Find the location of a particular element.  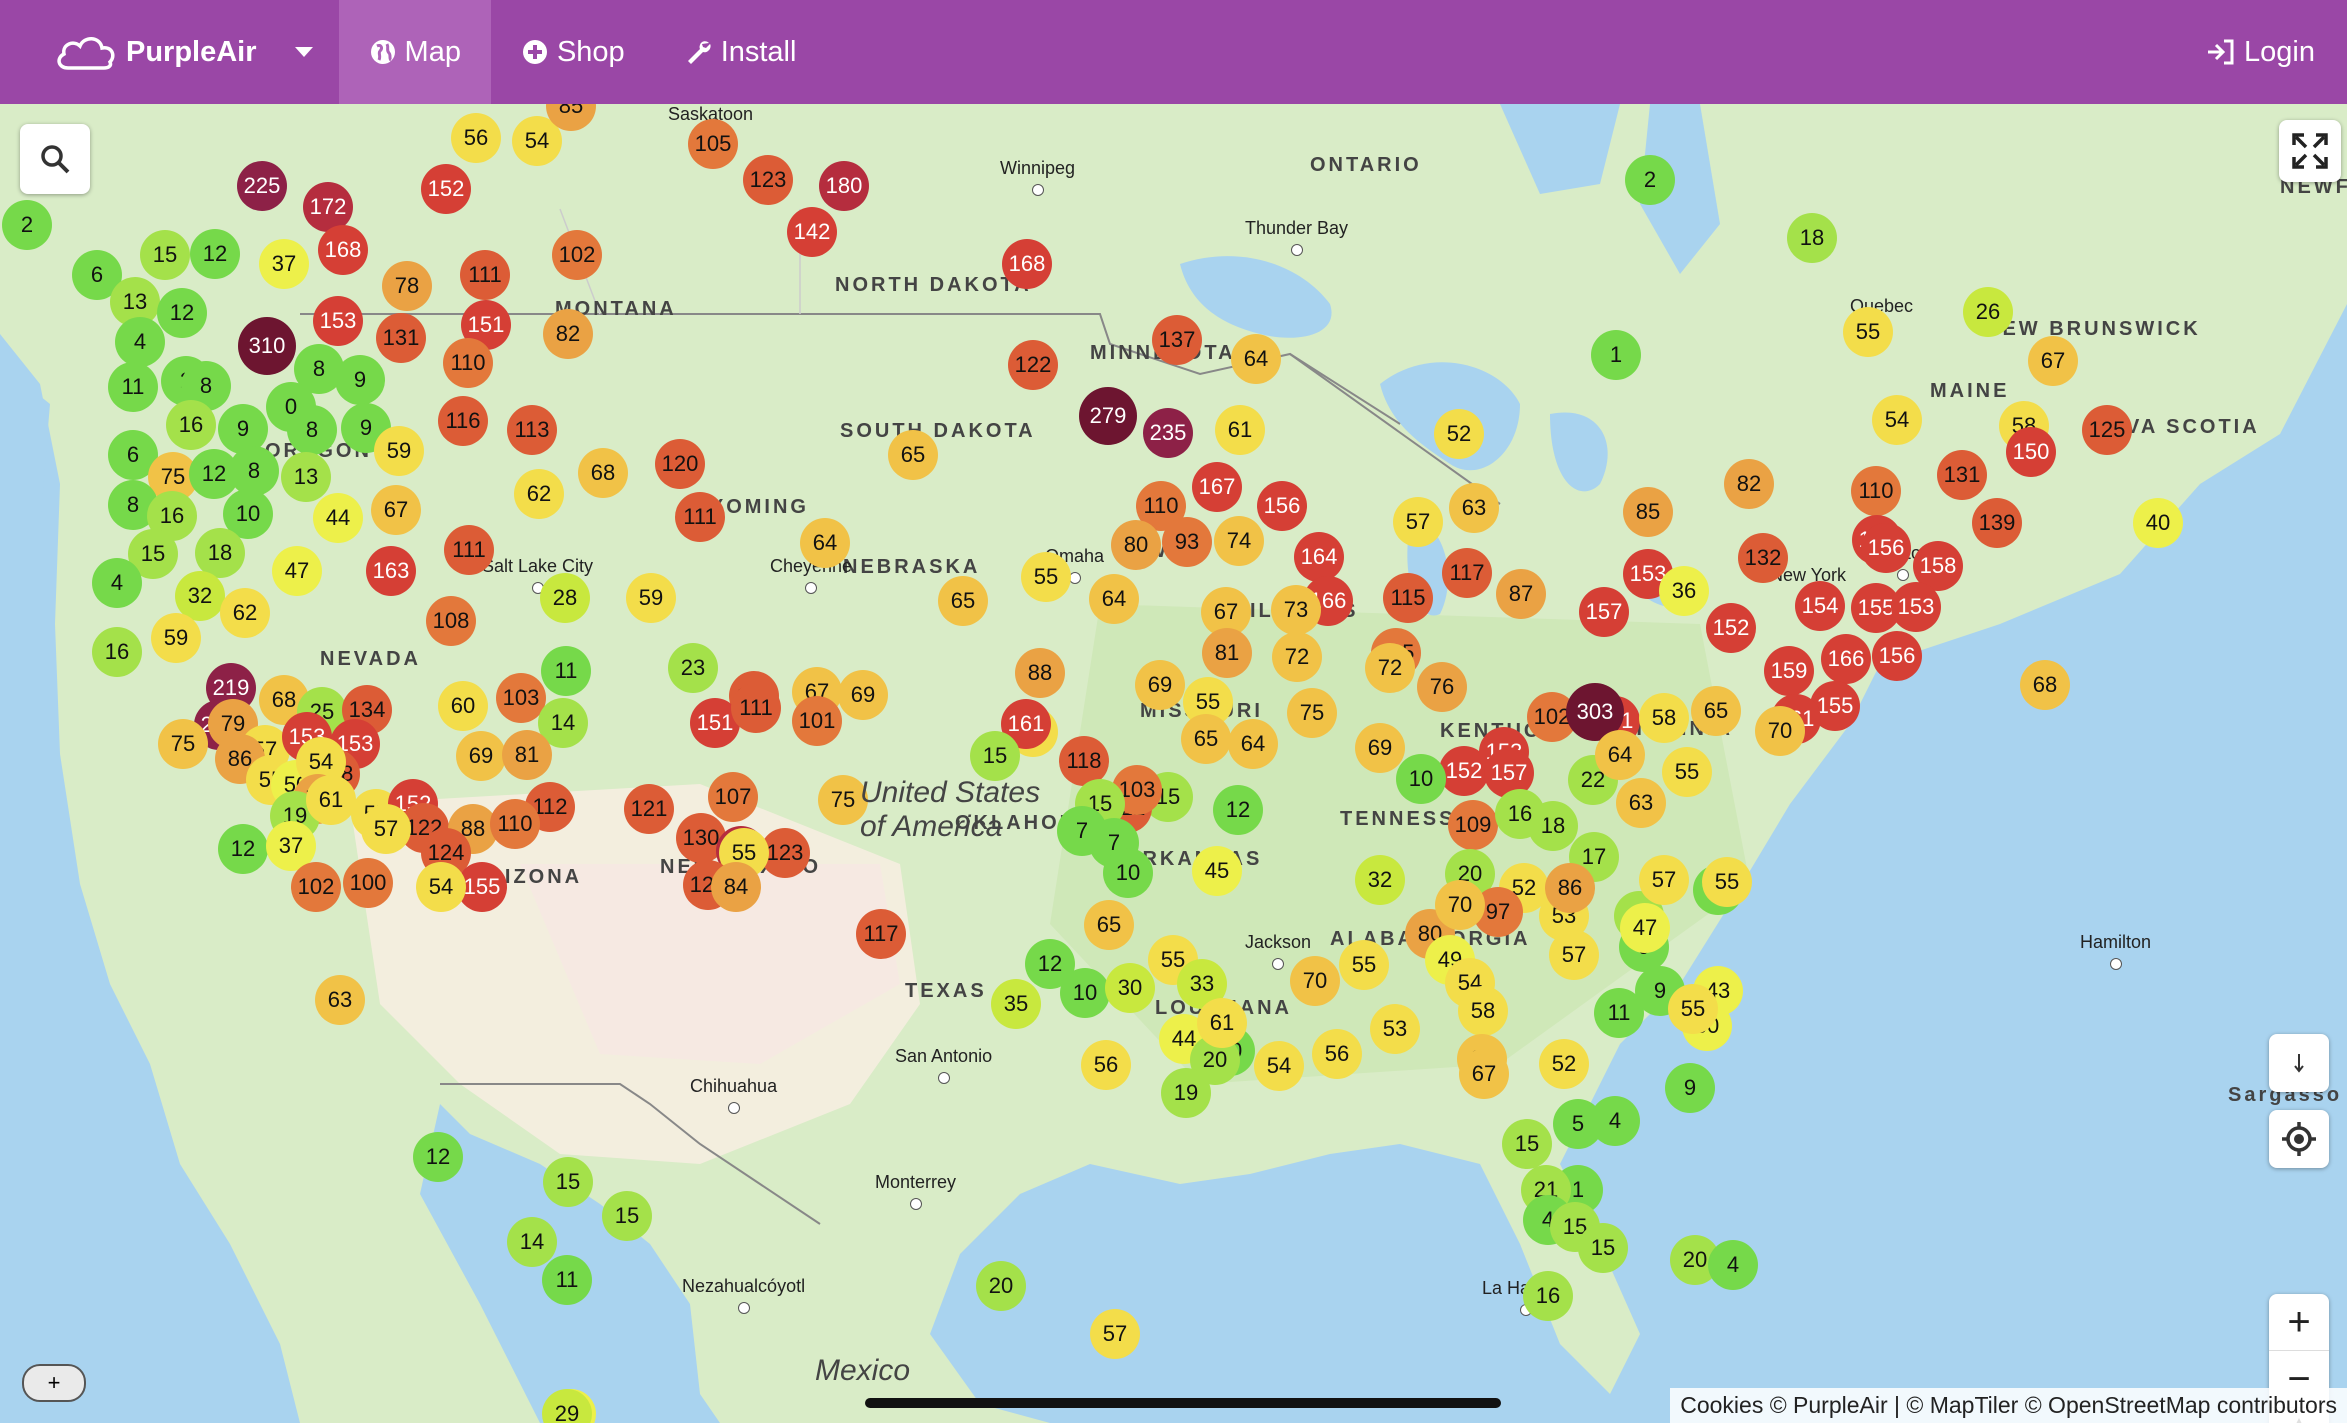

sensor-marker: 36 is located at coordinates (1684, 591).